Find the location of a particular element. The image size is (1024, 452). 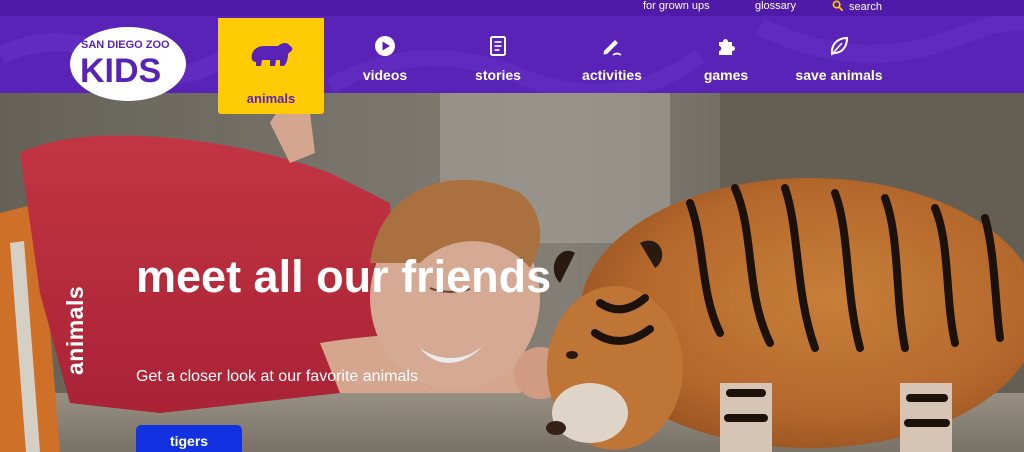

nav-games: games is located at coordinates (726, 54).